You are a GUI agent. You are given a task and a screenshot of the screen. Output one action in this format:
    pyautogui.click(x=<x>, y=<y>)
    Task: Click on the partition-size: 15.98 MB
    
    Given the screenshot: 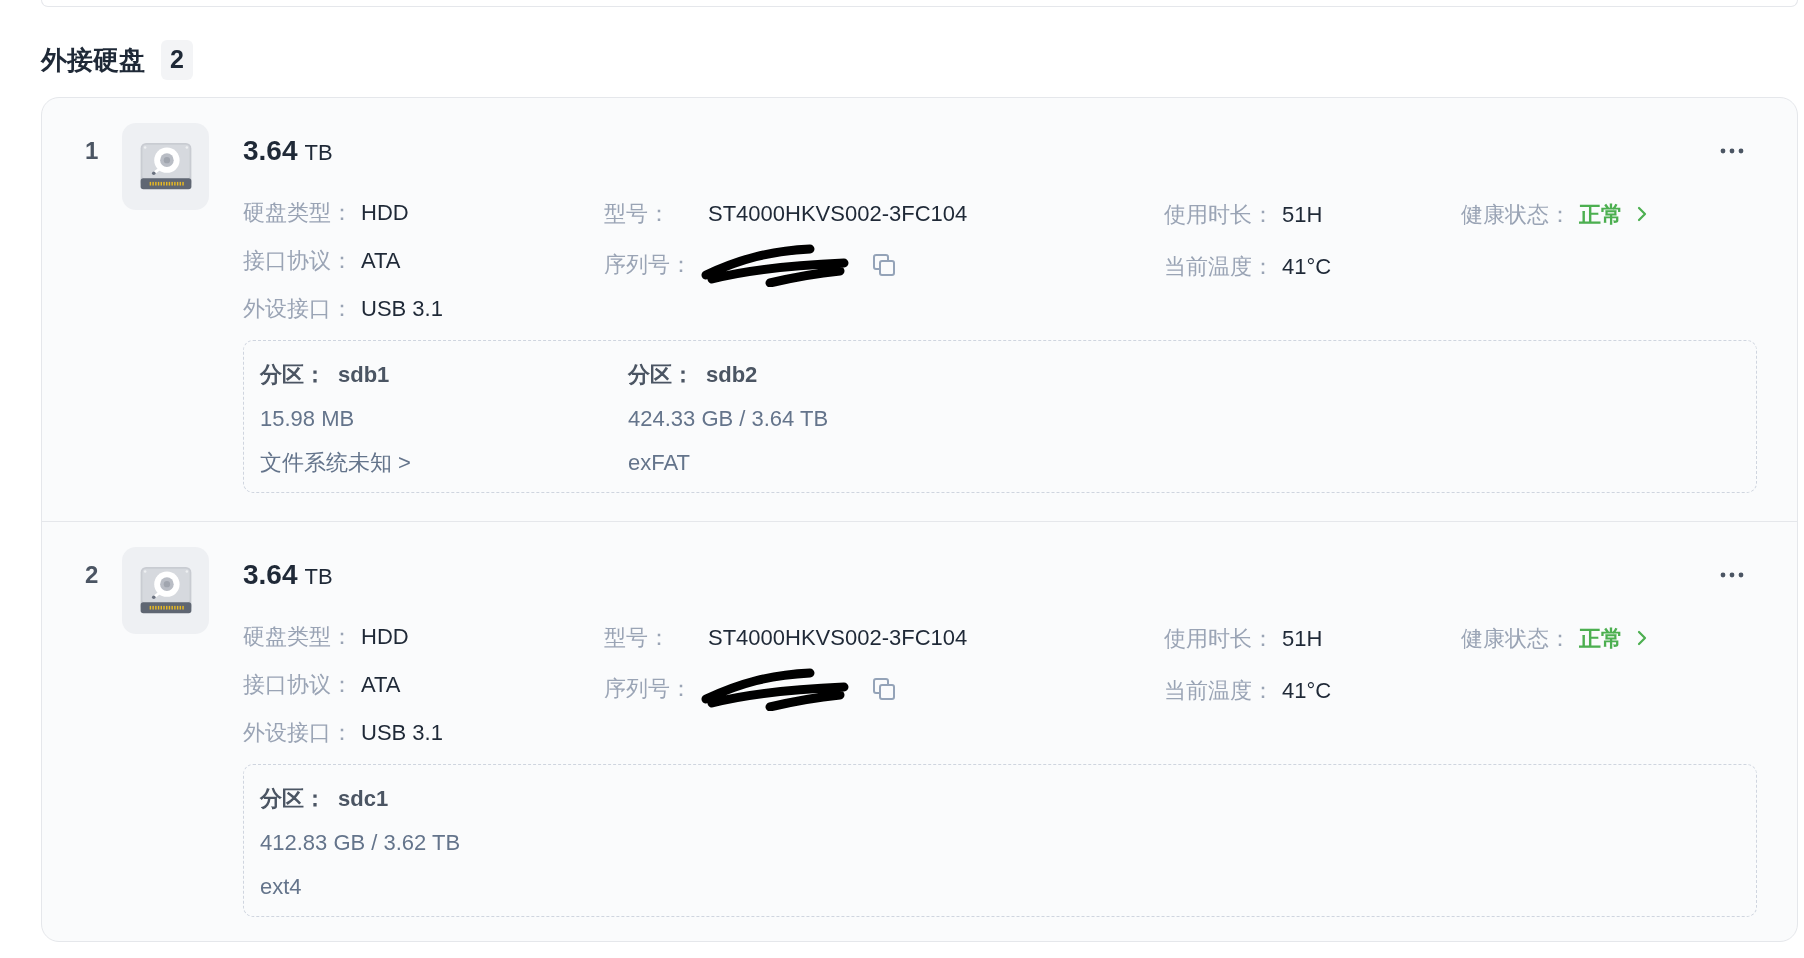 What is the action you would take?
    pyautogui.click(x=307, y=418)
    